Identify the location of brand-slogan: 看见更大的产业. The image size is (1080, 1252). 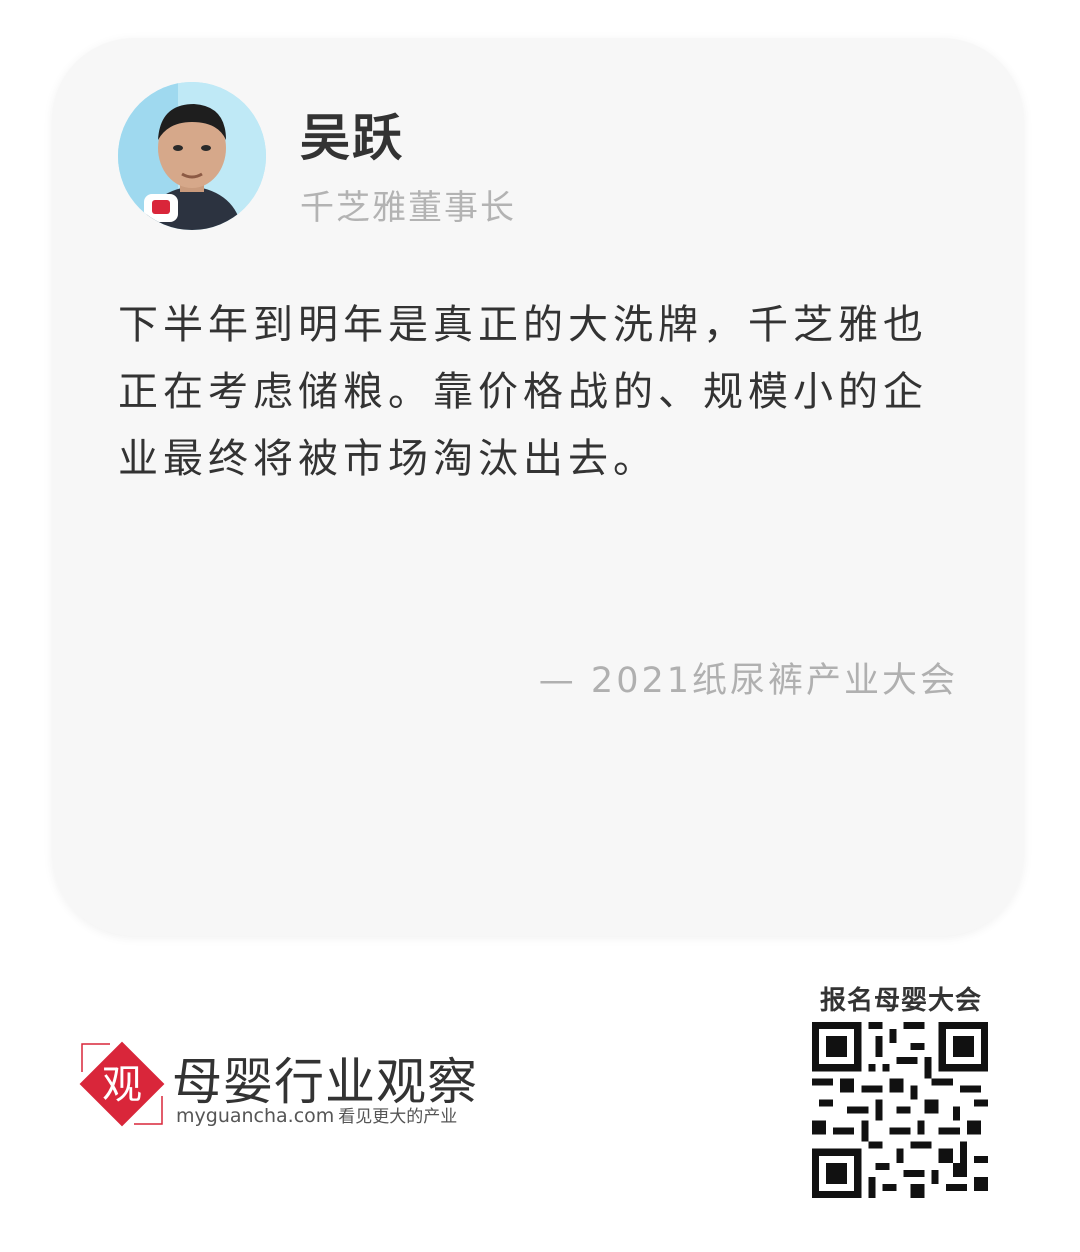
(398, 1117).